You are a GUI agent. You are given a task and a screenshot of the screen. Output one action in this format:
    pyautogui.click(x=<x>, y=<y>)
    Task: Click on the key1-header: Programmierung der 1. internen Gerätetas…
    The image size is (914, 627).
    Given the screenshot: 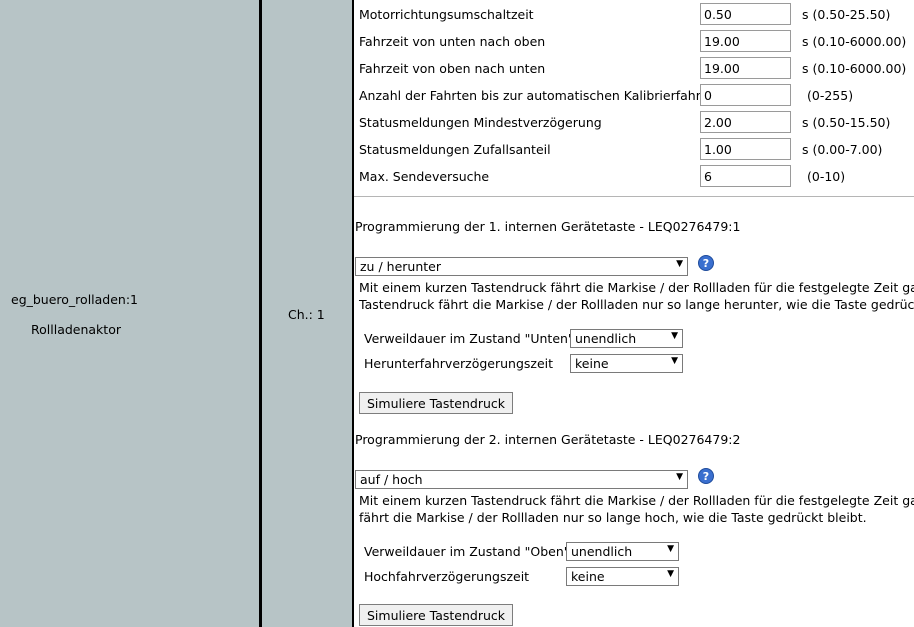 What is the action you would take?
    pyautogui.click(x=548, y=226)
    